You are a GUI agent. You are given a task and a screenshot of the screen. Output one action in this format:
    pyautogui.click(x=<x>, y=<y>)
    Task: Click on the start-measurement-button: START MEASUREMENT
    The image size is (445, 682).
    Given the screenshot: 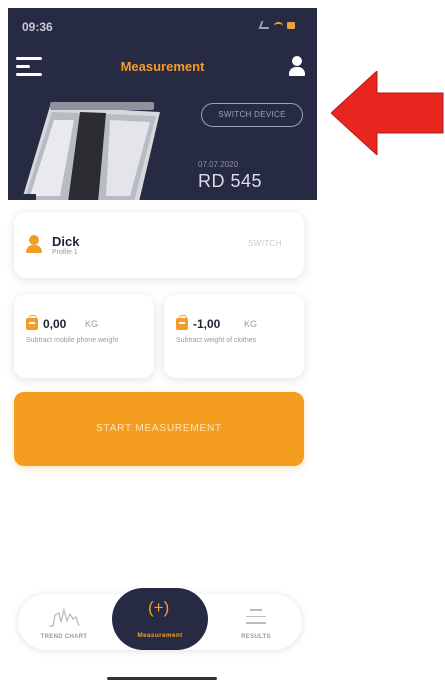 What is the action you would take?
    pyautogui.click(x=159, y=429)
    